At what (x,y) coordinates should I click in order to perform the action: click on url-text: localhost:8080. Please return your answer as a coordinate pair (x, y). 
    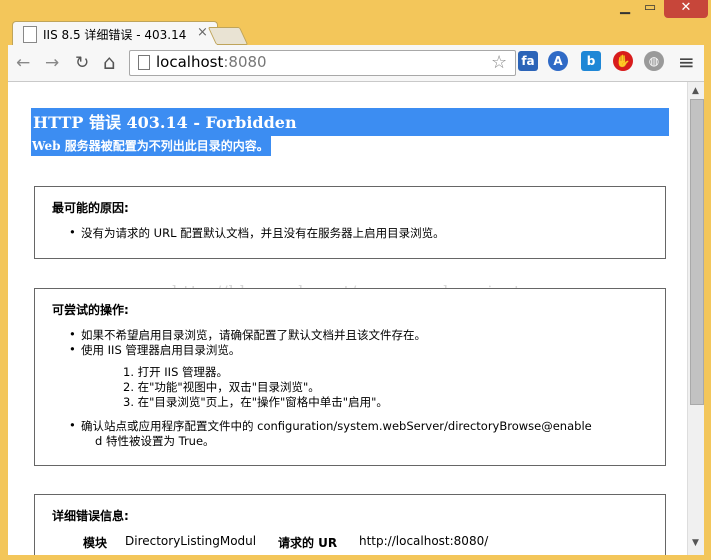
    Looking at the image, I should click on (211, 62).